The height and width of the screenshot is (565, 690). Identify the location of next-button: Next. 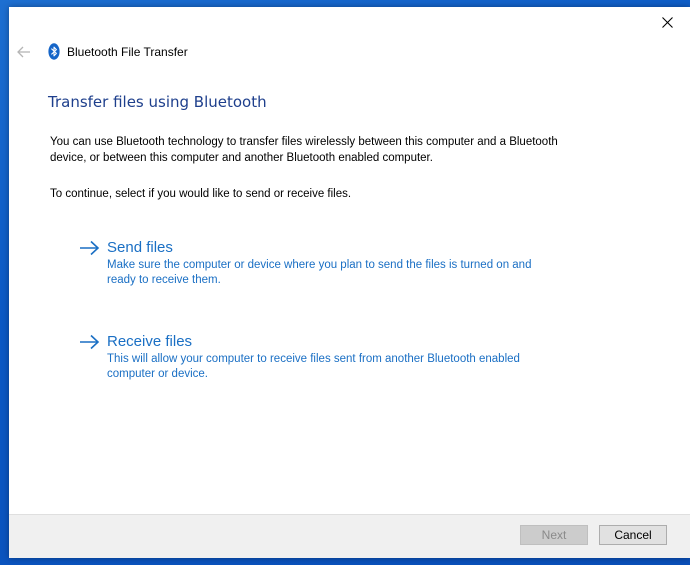
(554, 535).